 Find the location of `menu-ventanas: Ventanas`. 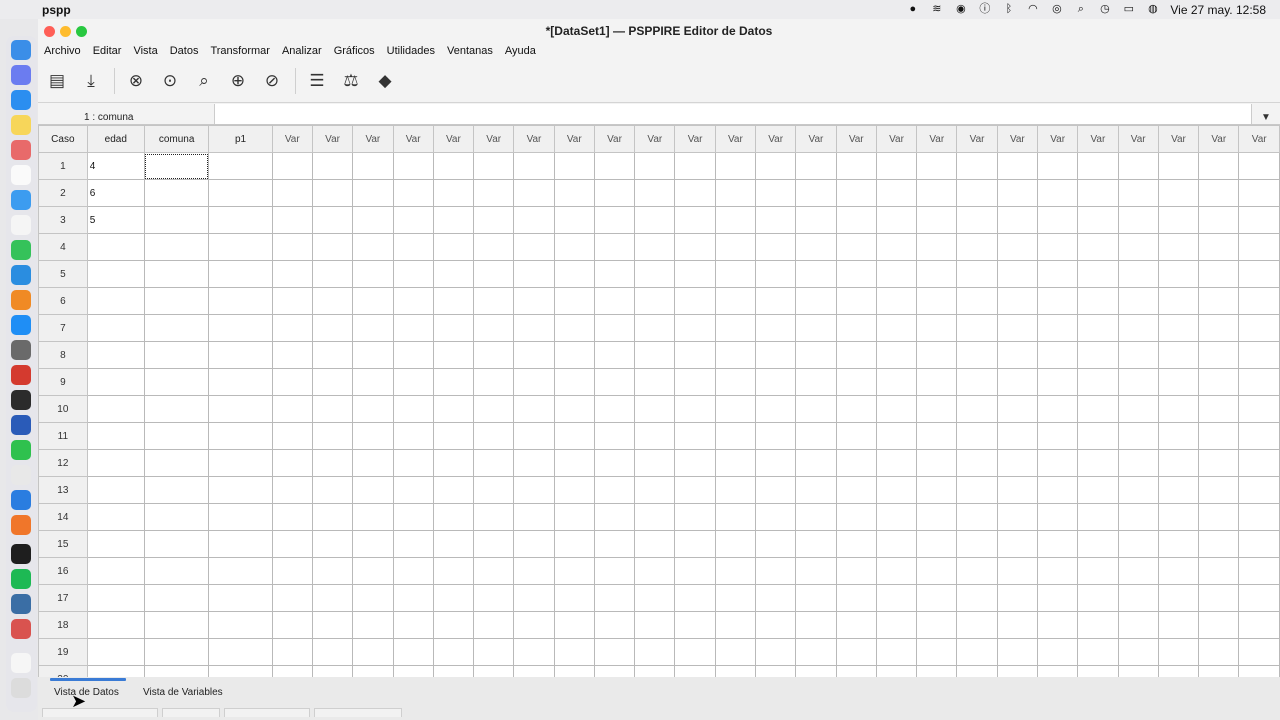

menu-ventanas: Ventanas is located at coordinates (470, 51).